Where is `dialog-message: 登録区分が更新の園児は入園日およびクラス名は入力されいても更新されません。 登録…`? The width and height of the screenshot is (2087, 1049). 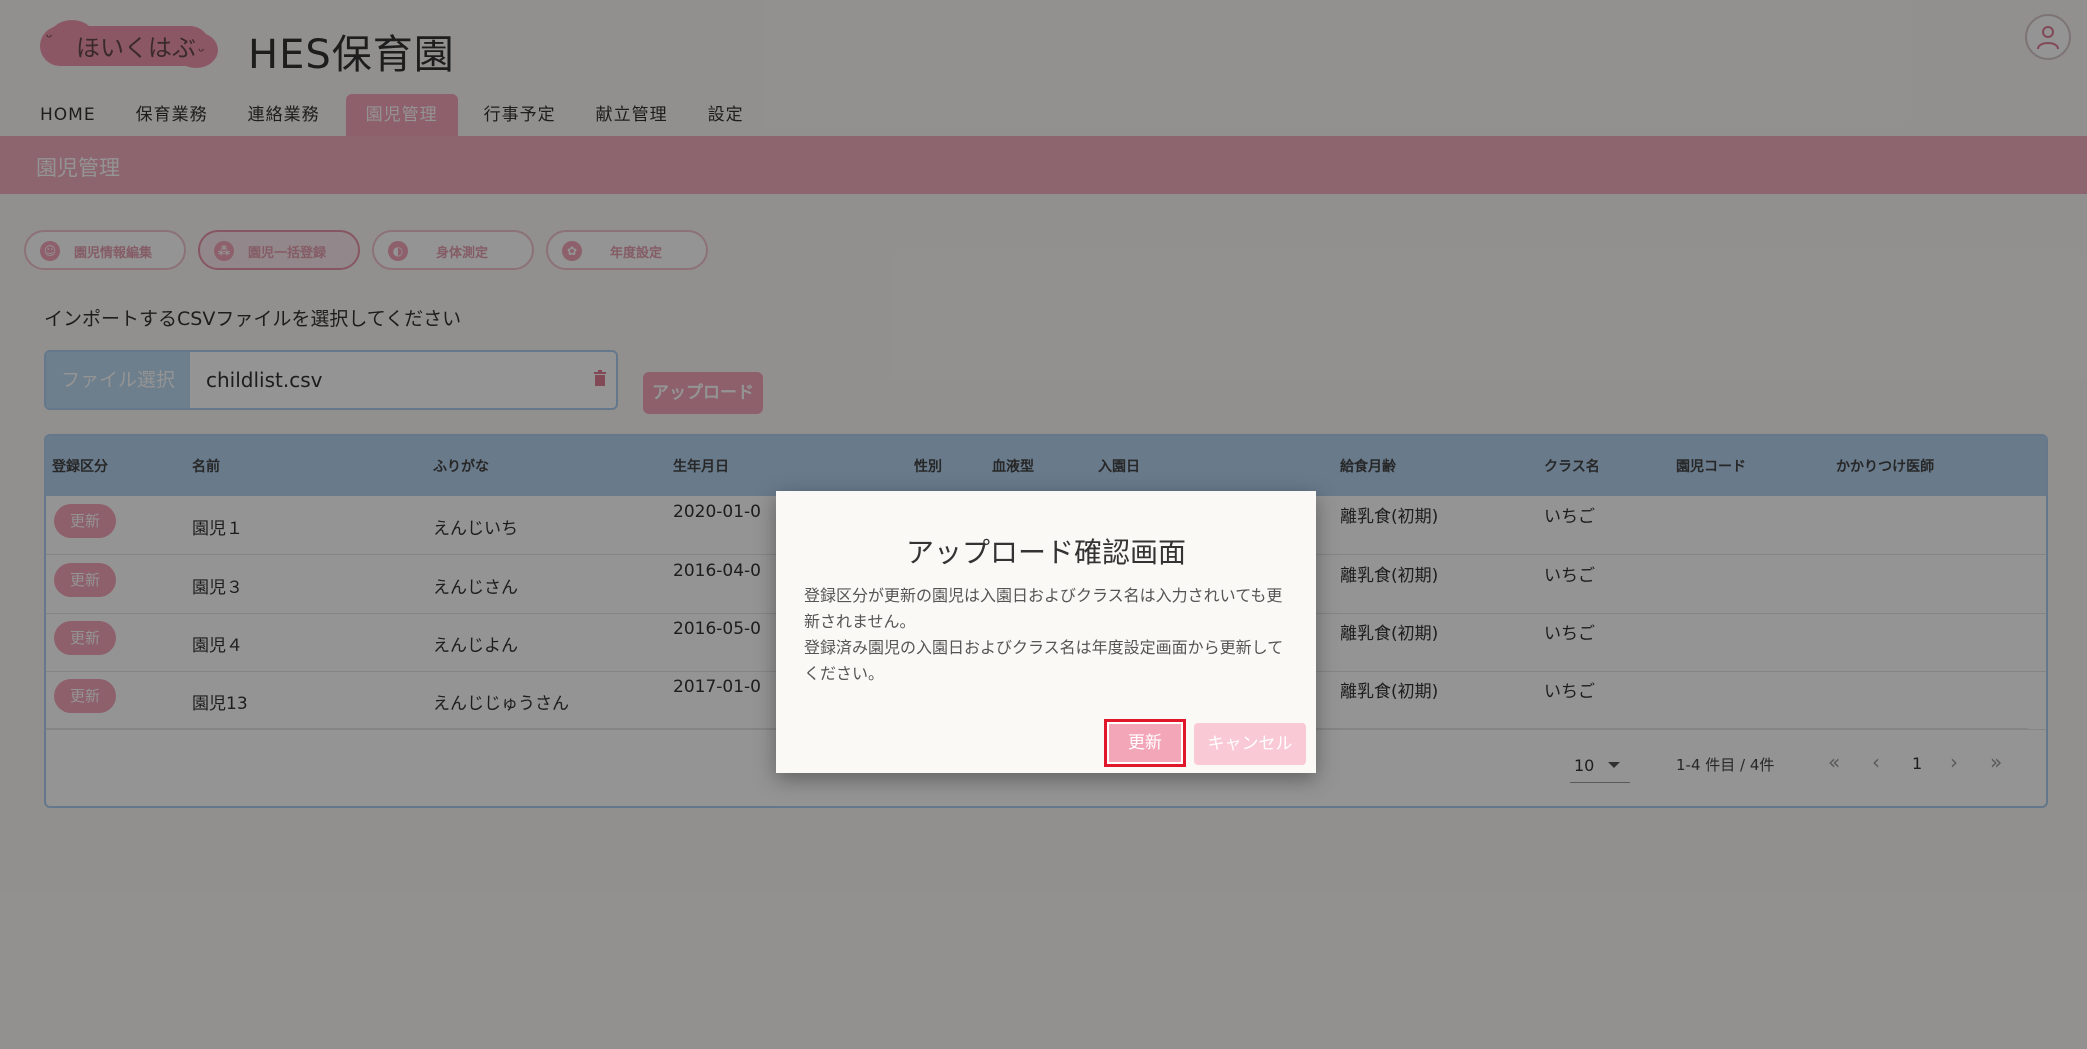 dialog-message: 登録区分が更新の園児は入園日およびクラス名は入力されいても更新されません。 登録… is located at coordinates (1049, 635).